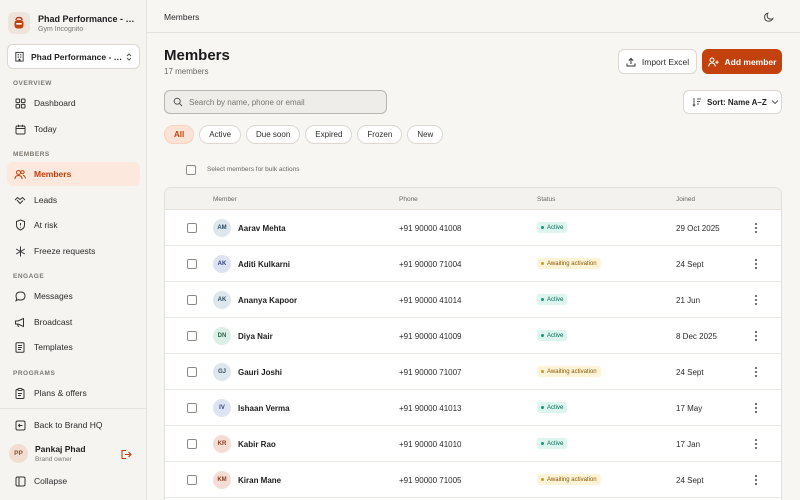  I want to click on grid-icon, so click(20, 103).